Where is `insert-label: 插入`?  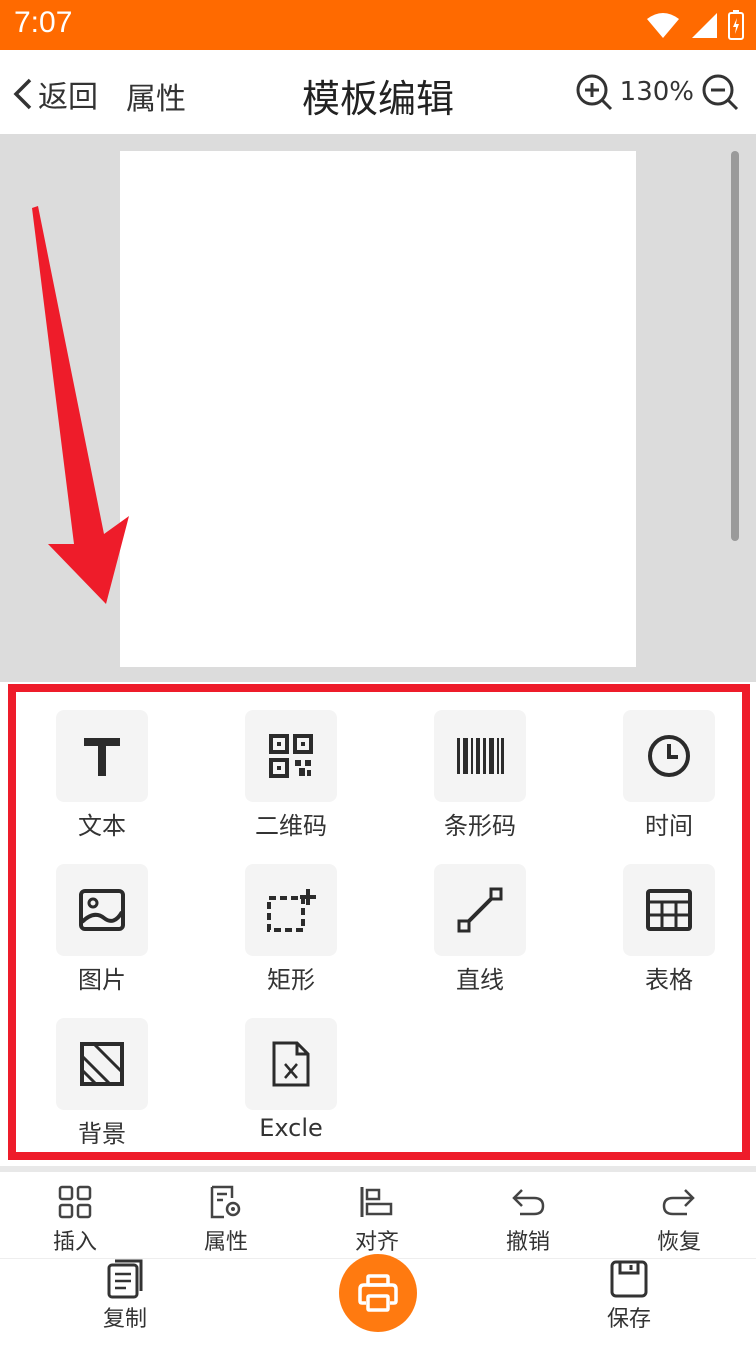 insert-label: 插入 is located at coordinates (74, 1242).